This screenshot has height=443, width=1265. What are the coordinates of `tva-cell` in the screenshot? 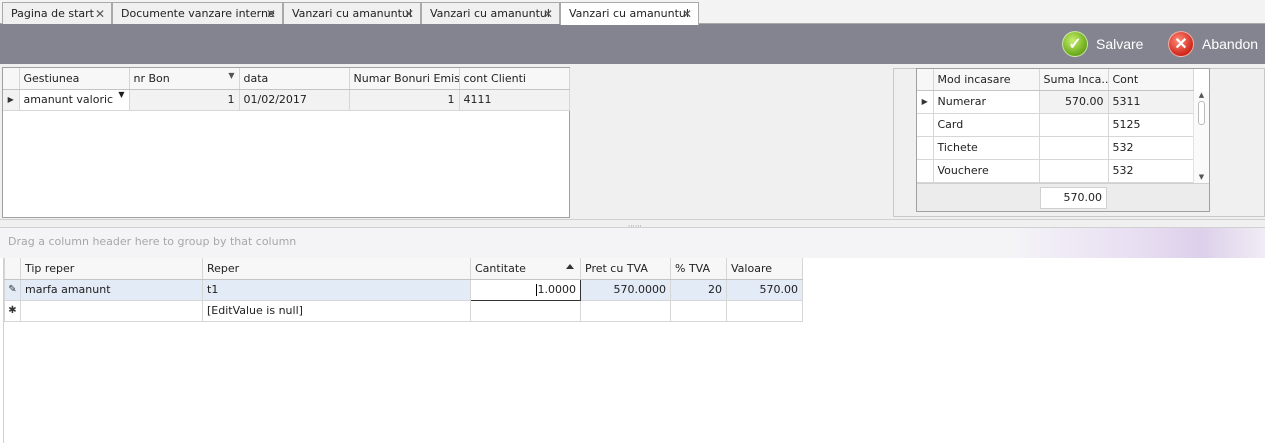 It's located at (698, 311).